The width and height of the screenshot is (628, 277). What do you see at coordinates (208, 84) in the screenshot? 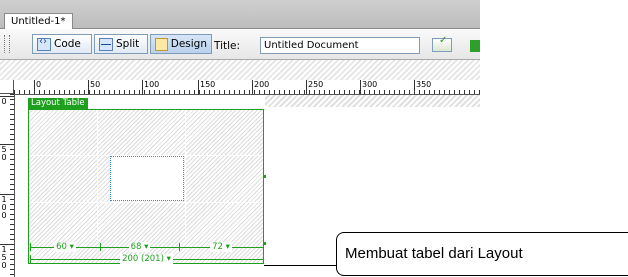
I see `ruler-mark-150: 150` at bounding box center [208, 84].